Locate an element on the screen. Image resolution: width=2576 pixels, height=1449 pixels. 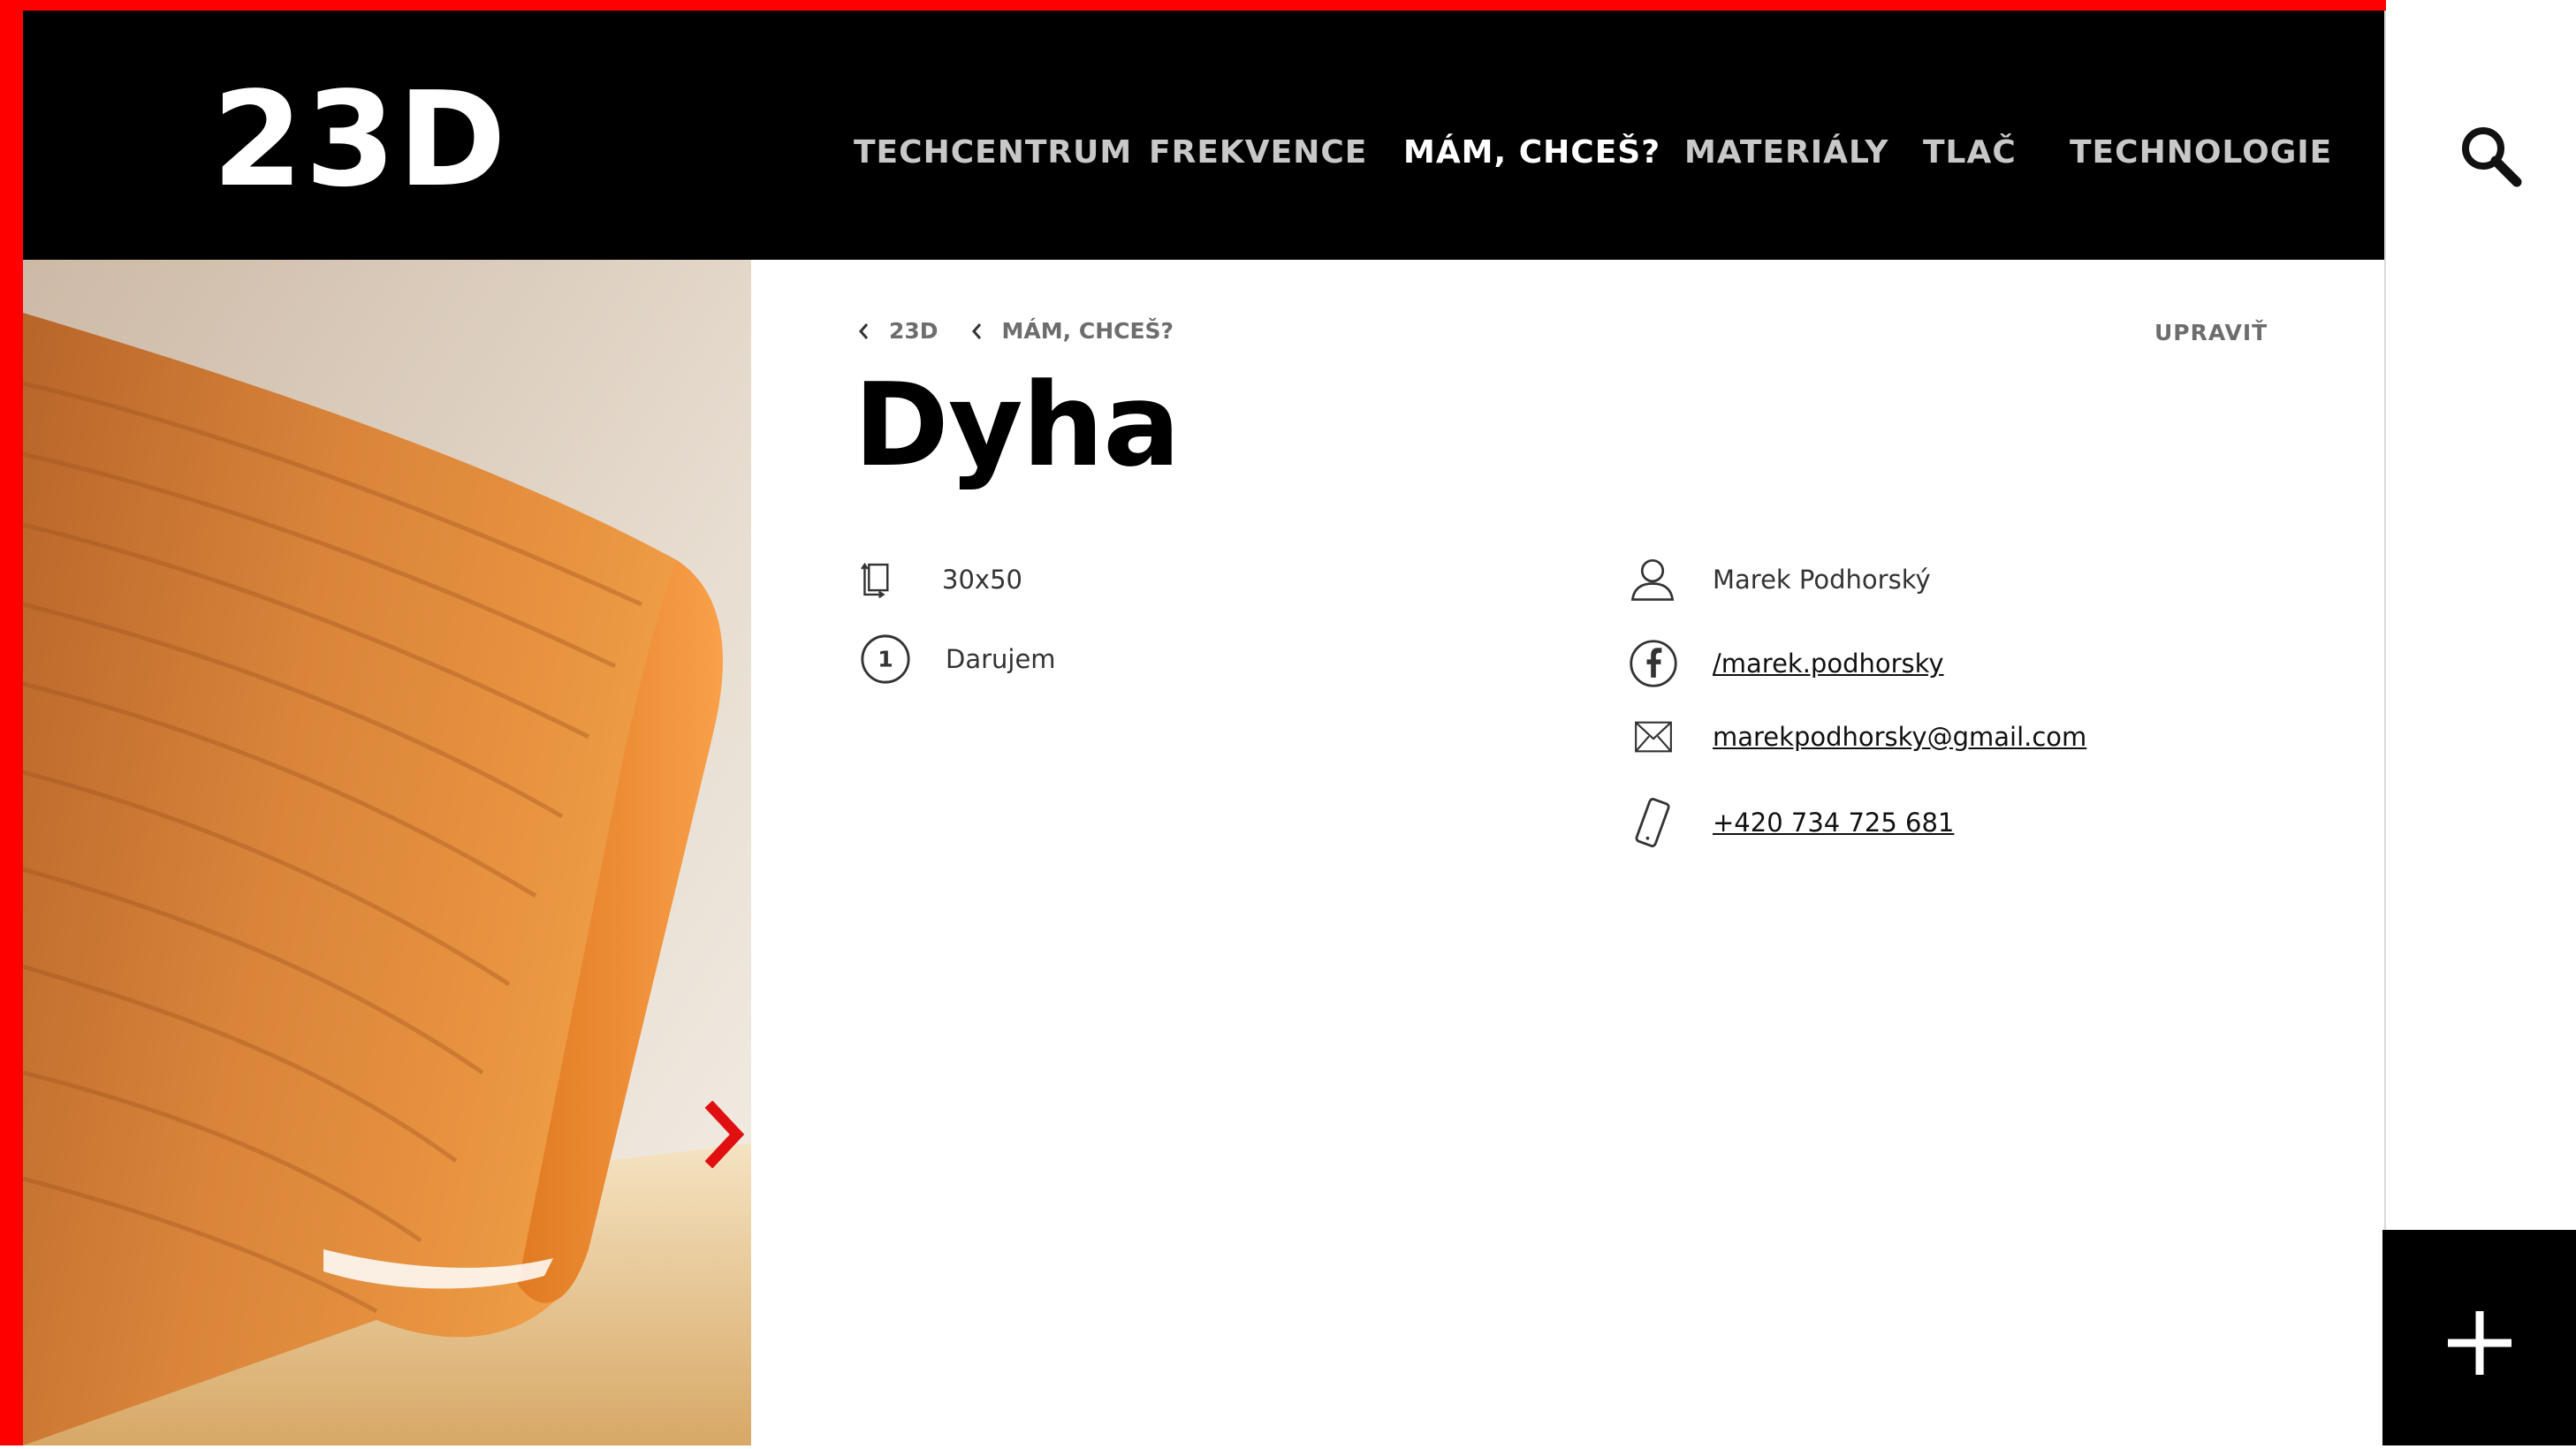
site-logo: 23D is located at coordinates (360, 139).